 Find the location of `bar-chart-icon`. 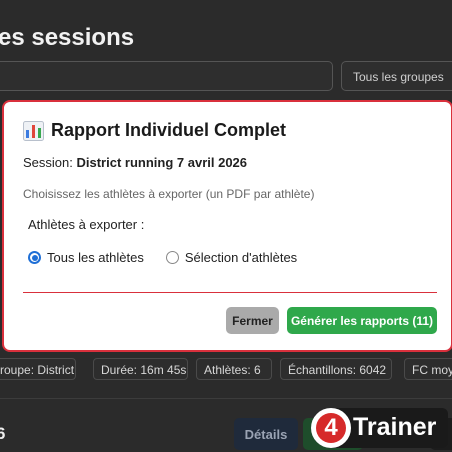

bar-chart-icon is located at coordinates (33, 130).